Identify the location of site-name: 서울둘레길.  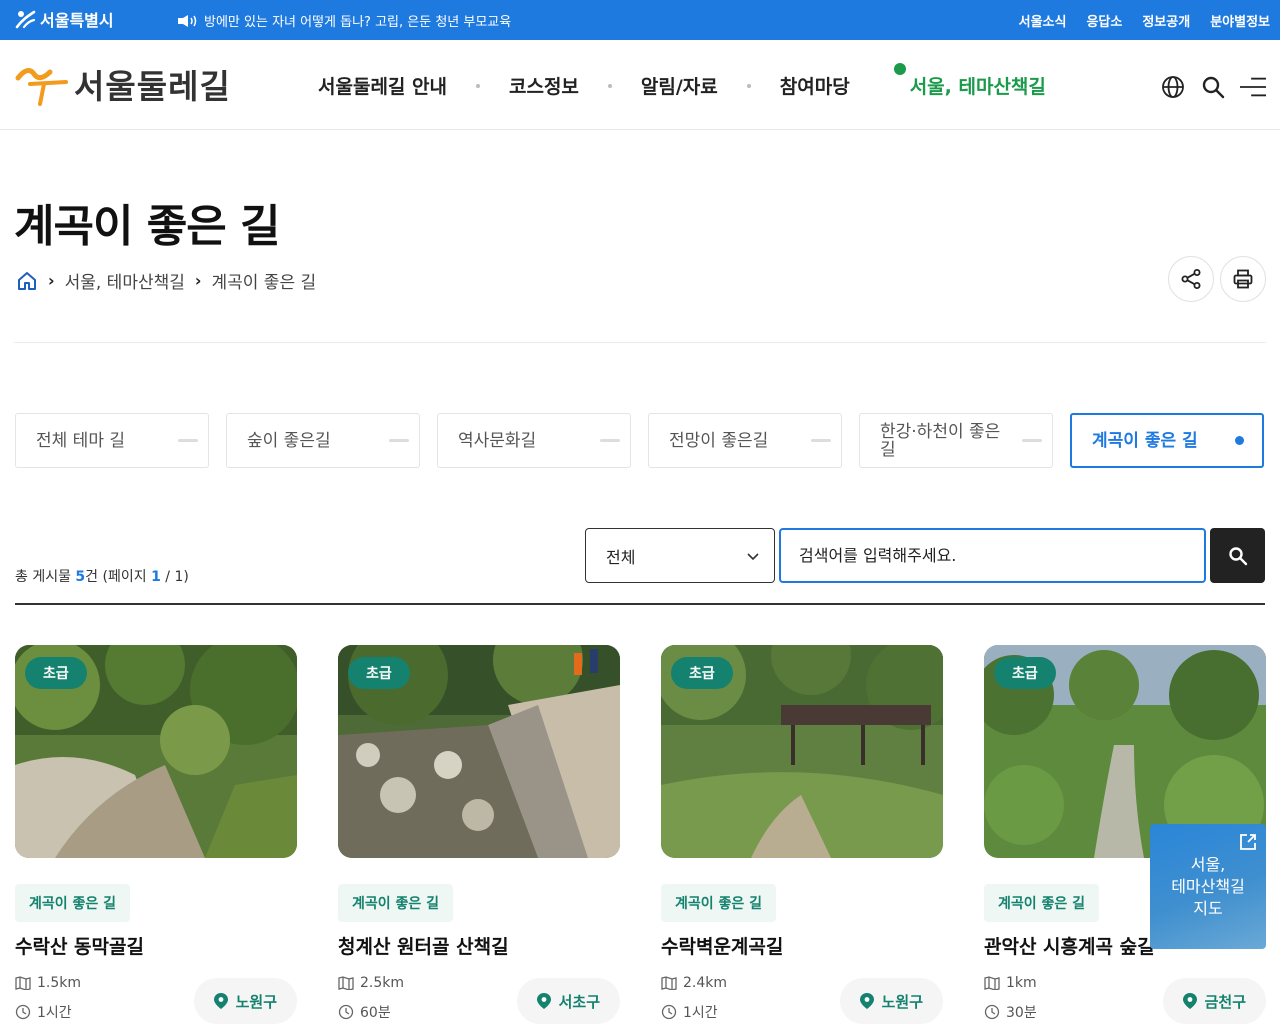
(152, 86).